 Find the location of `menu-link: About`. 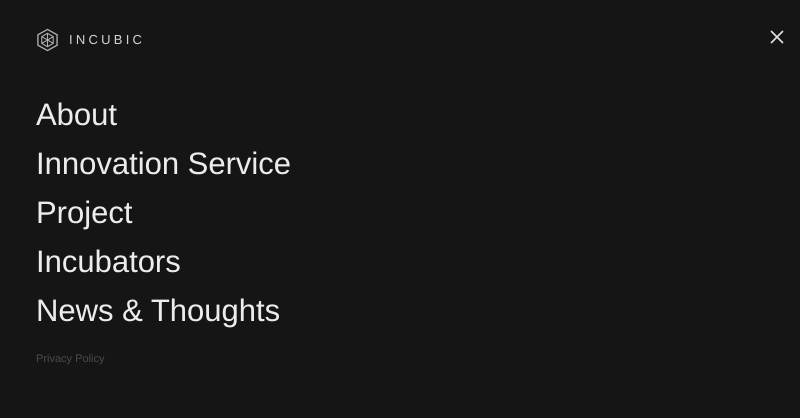

menu-link: About is located at coordinates (77, 114).